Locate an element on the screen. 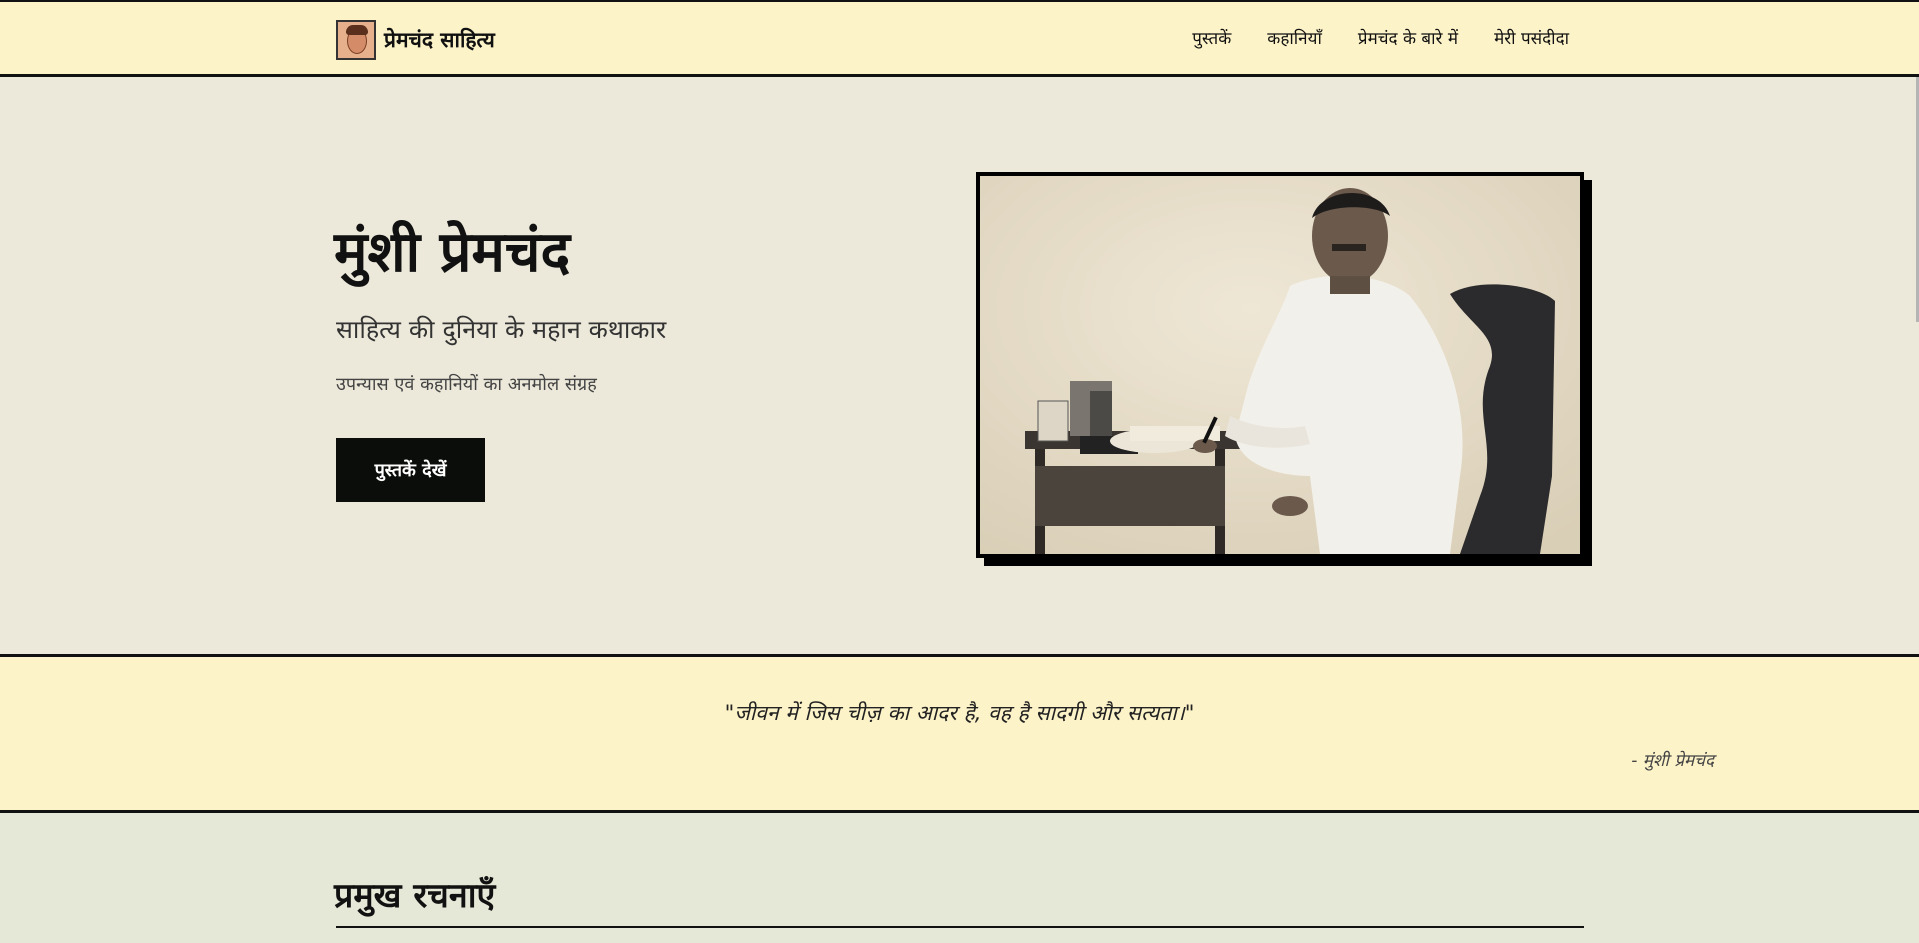 The width and height of the screenshot is (1919, 943). section-title: प्रमुख रचनाएँ is located at coordinates (415, 896).